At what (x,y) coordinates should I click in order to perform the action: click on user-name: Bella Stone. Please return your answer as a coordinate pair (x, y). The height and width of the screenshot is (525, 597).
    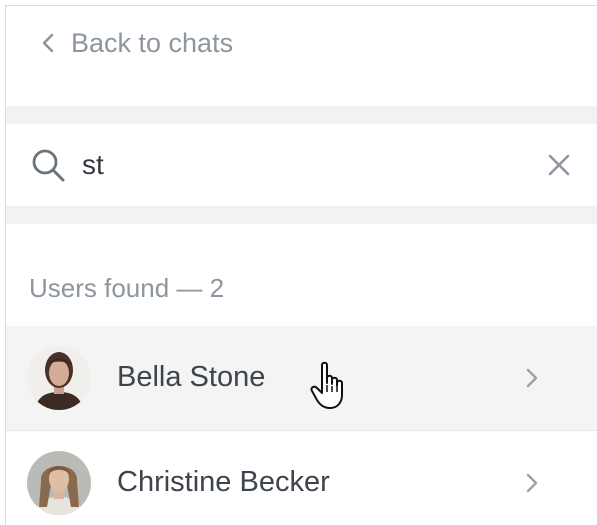
    Looking at the image, I should click on (191, 377).